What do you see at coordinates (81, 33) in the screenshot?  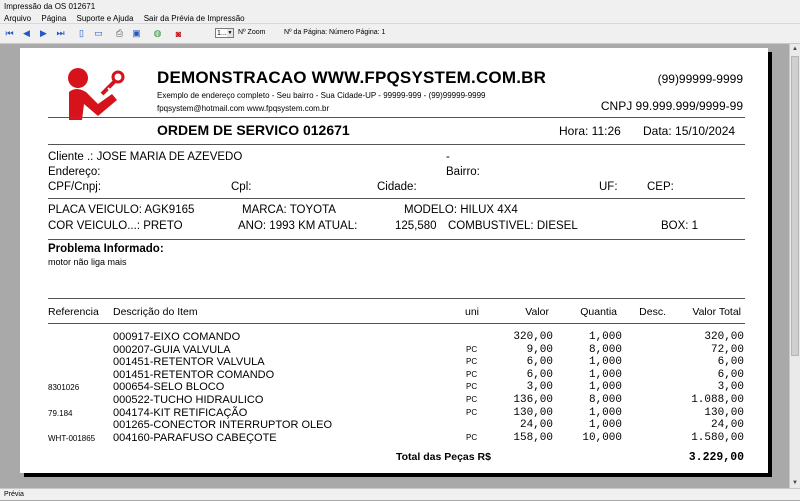 I see `single-page-icon: ▯` at bounding box center [81, 33].